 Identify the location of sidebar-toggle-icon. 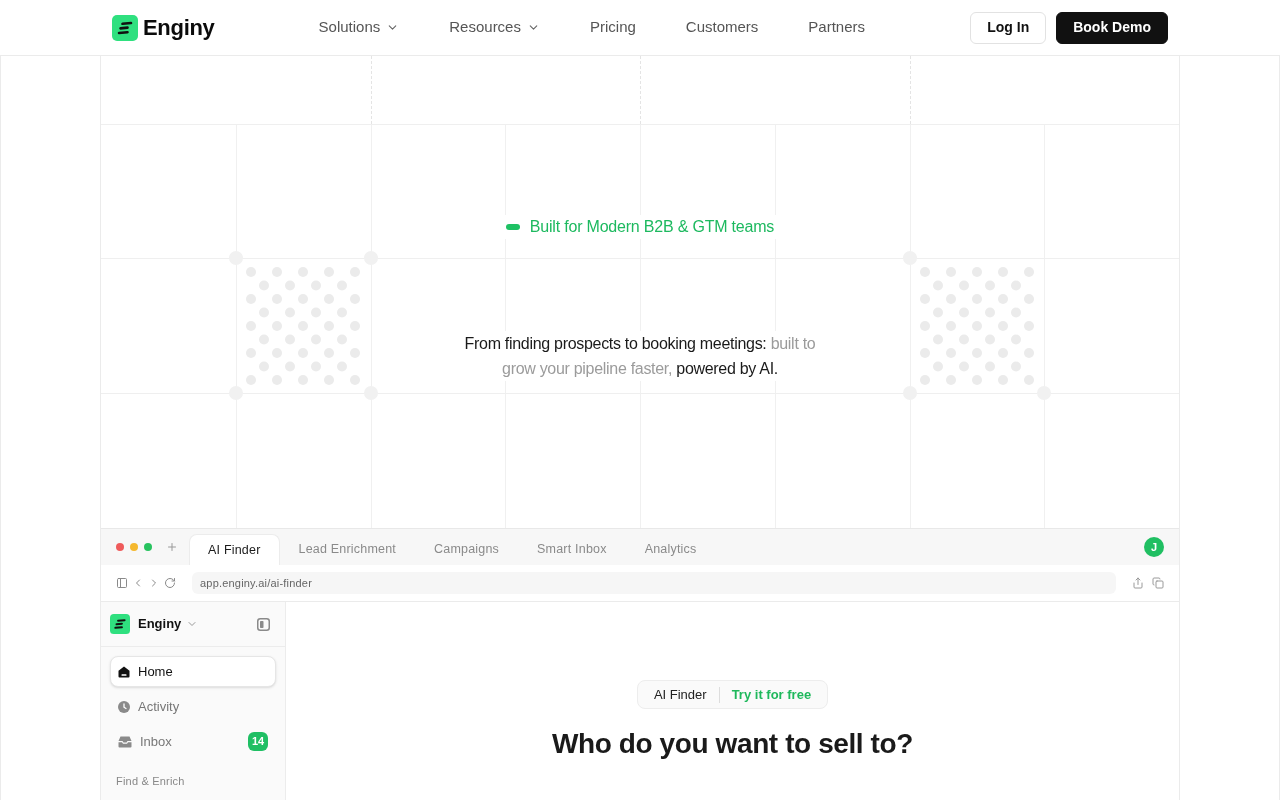
(122, 583).